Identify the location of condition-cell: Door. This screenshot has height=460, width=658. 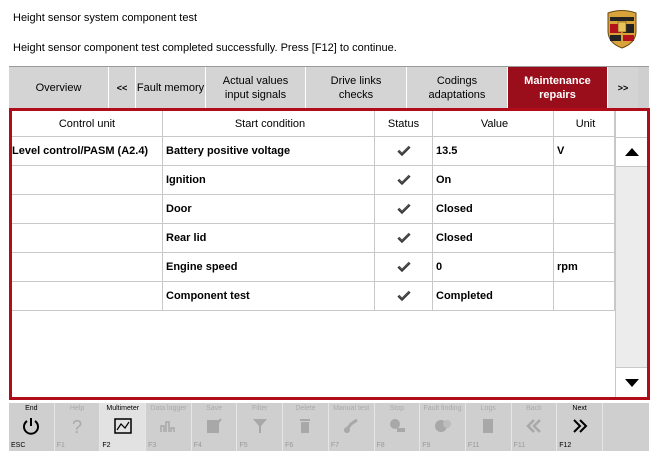
(269, 209).